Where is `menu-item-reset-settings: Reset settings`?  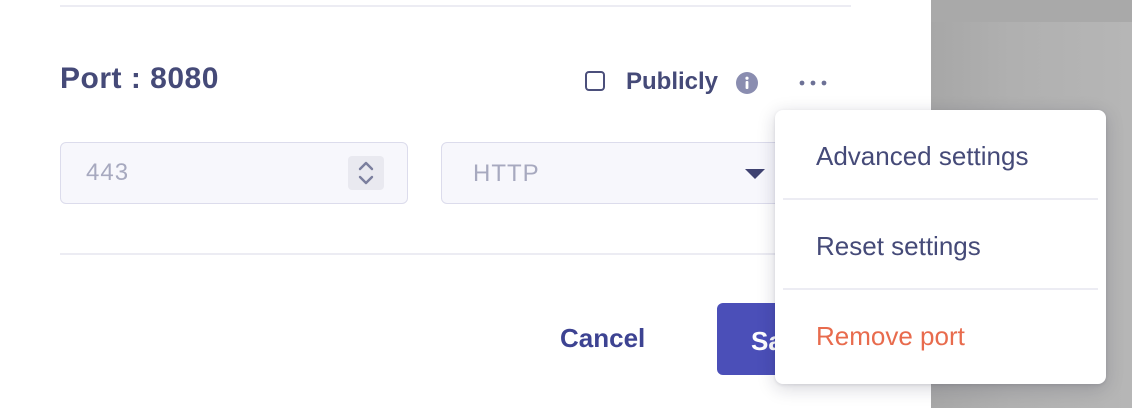 menu-item-reset-settings: Reset settings is located at coordinates (940, 244).